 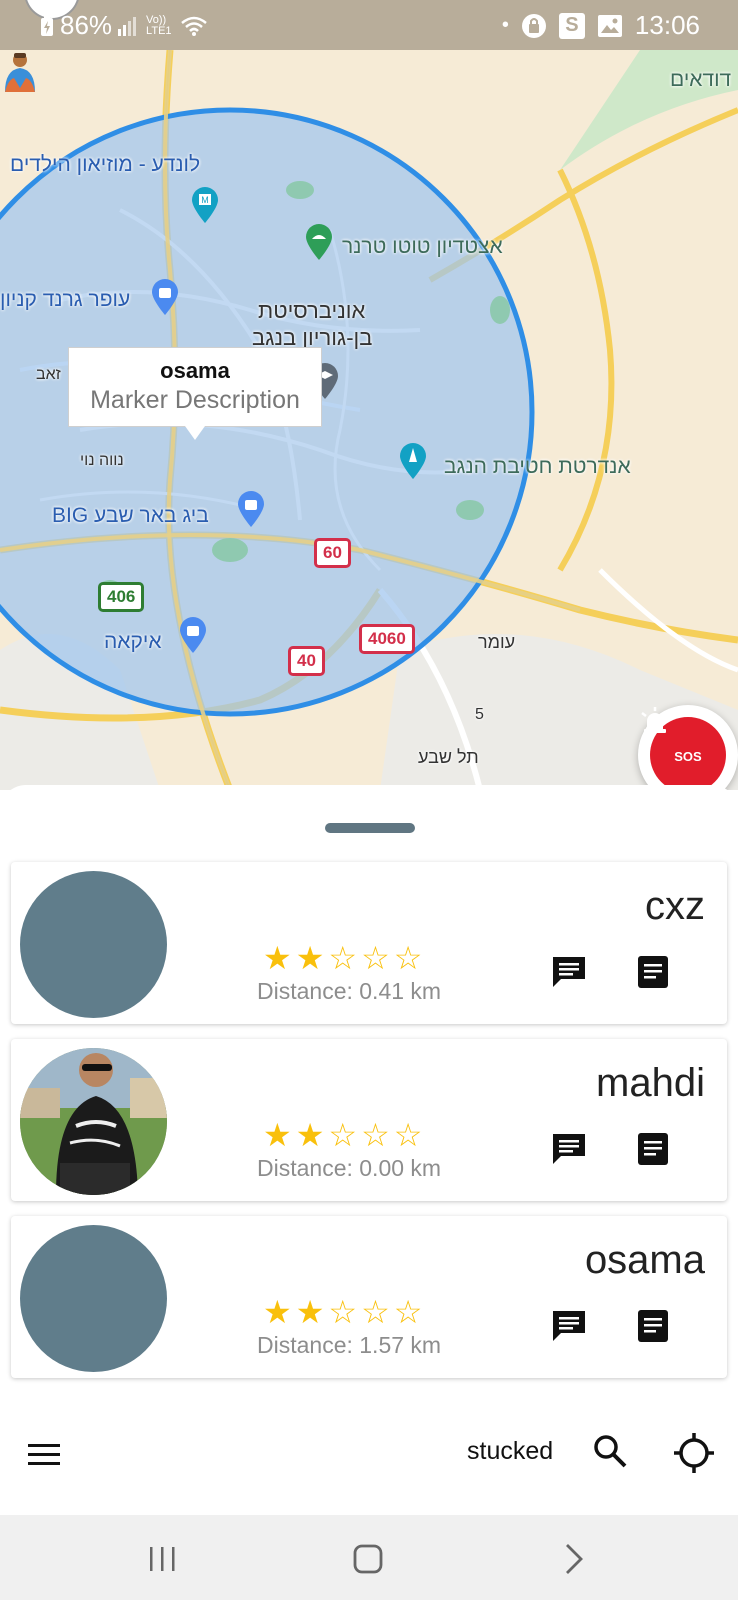 I want to click on user-card: mahdi ★ ★ ☆ ☆ ☆ Distance: 0.00 km, so click(x=369, y=1120).